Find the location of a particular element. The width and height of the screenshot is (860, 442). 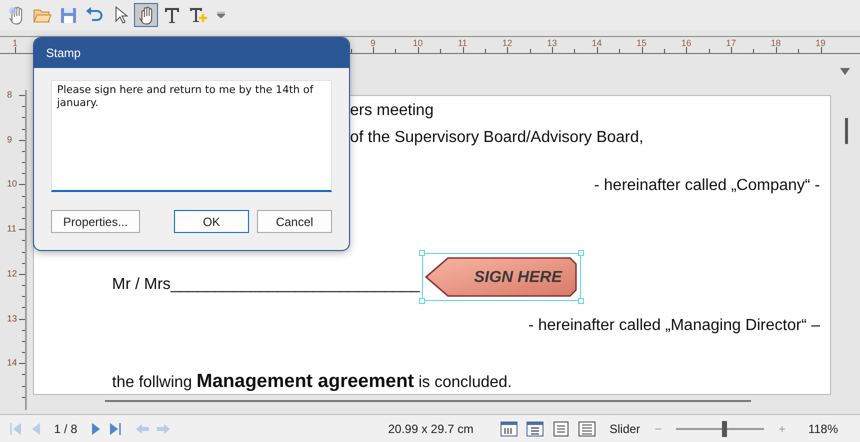

document-text: of the Supervisory Board/Advisory Board, is located at coordinates (497, 137).